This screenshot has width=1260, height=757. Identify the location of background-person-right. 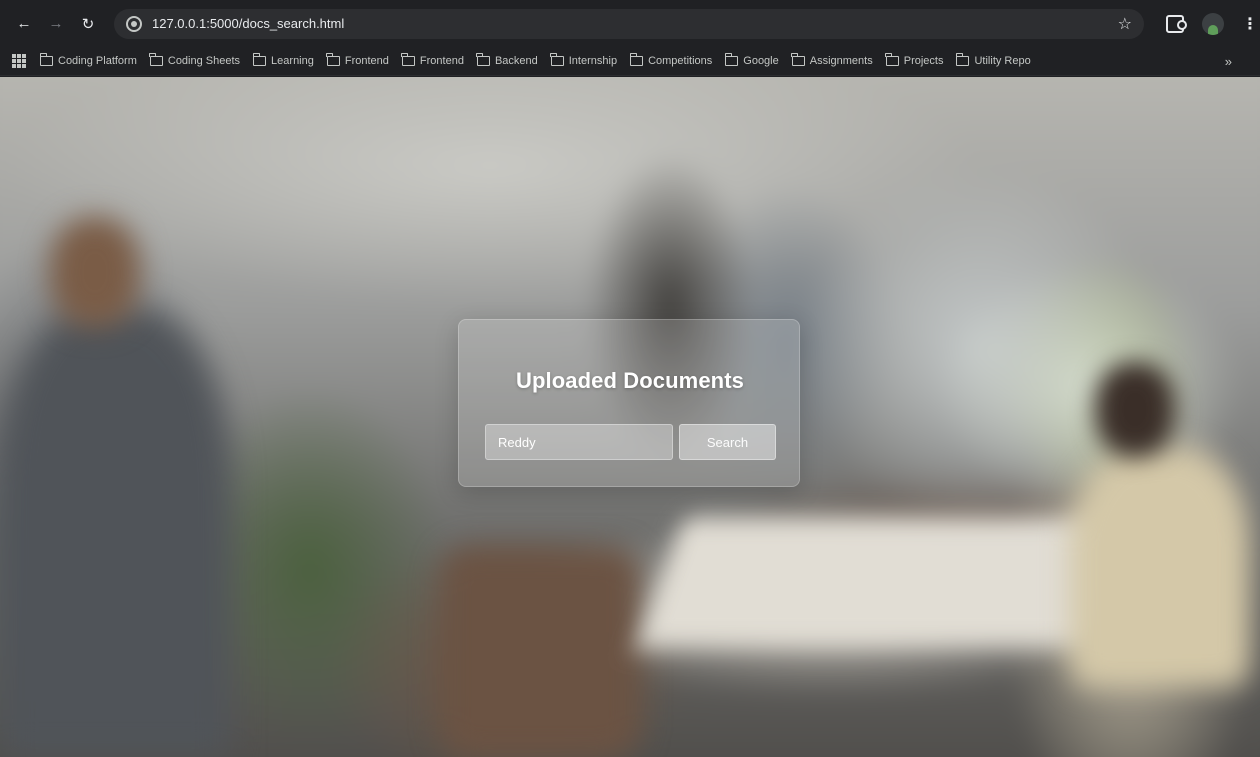
(1160, 567).